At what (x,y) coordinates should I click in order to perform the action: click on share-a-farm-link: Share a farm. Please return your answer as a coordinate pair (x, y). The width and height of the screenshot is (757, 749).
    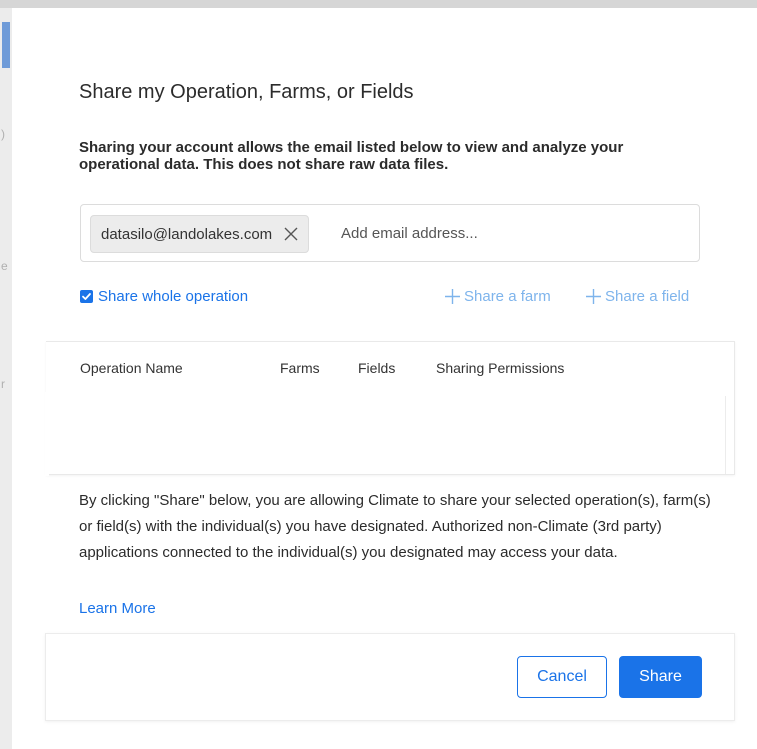
    Looking at the image, I should click on (497, 296).